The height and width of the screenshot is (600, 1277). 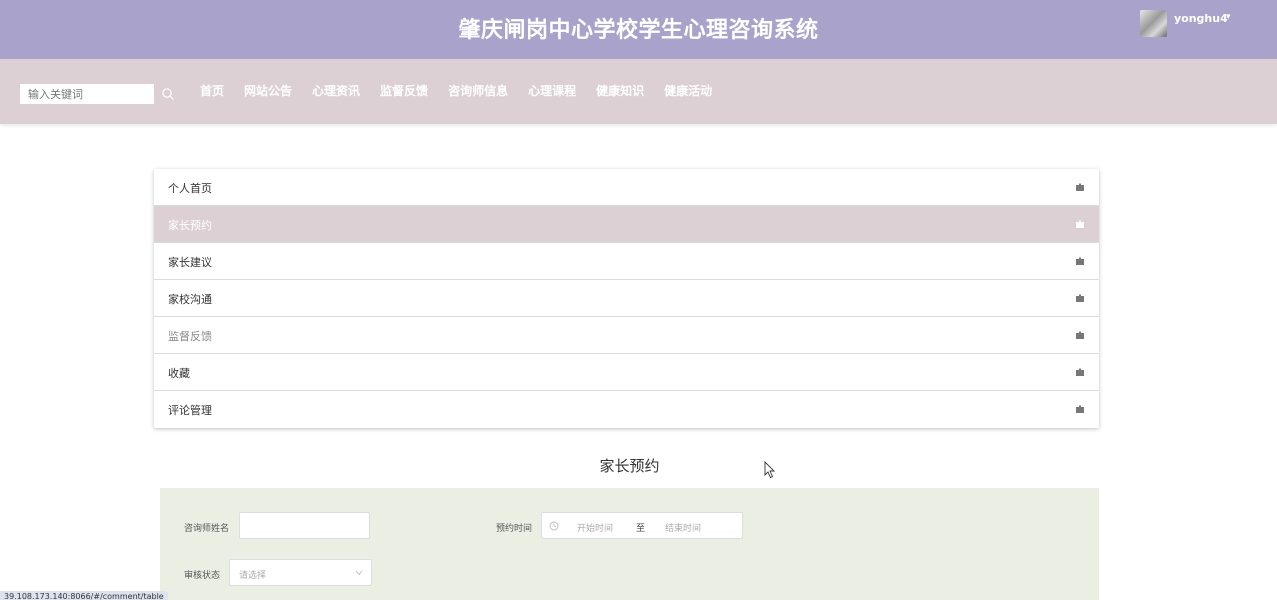 I want to click on nav-item-health-activities: 健康活动, so click(x=688, y=91).